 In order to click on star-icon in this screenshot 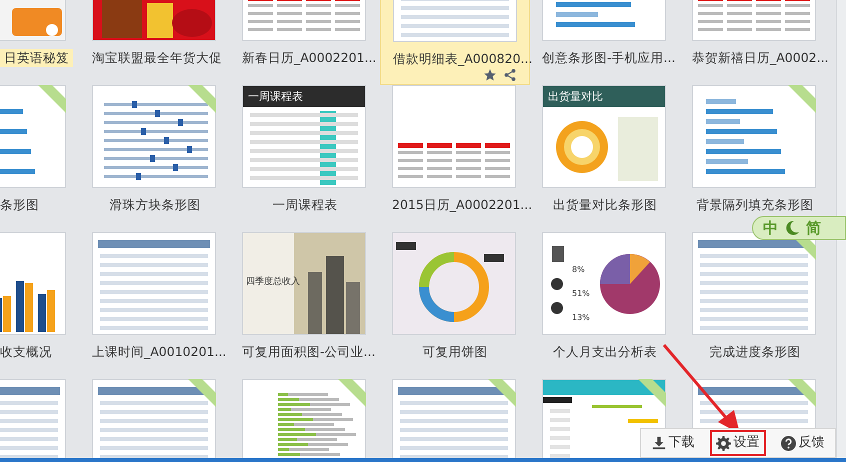, I will do `click(490, 75)`.